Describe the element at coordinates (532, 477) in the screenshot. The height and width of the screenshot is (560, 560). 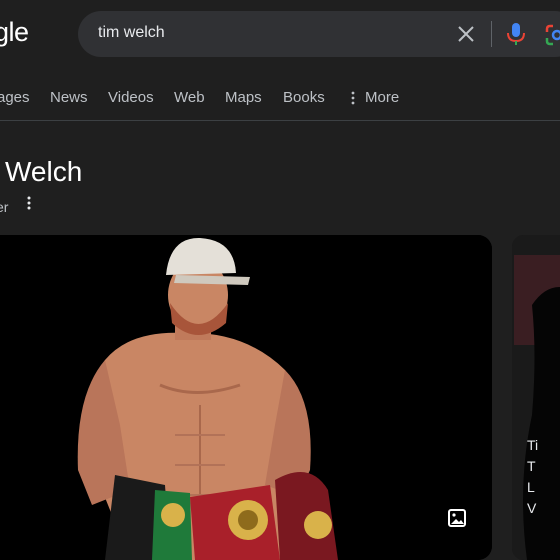
I see `side-card-caption: Ti T L V` at that location.